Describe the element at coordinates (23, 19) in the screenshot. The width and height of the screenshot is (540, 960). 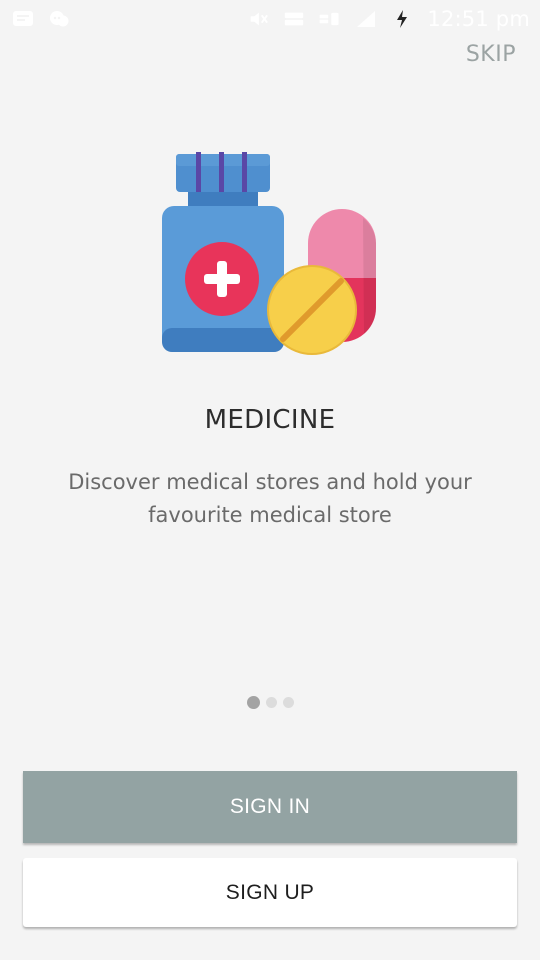
I see `message-icon` at that location.